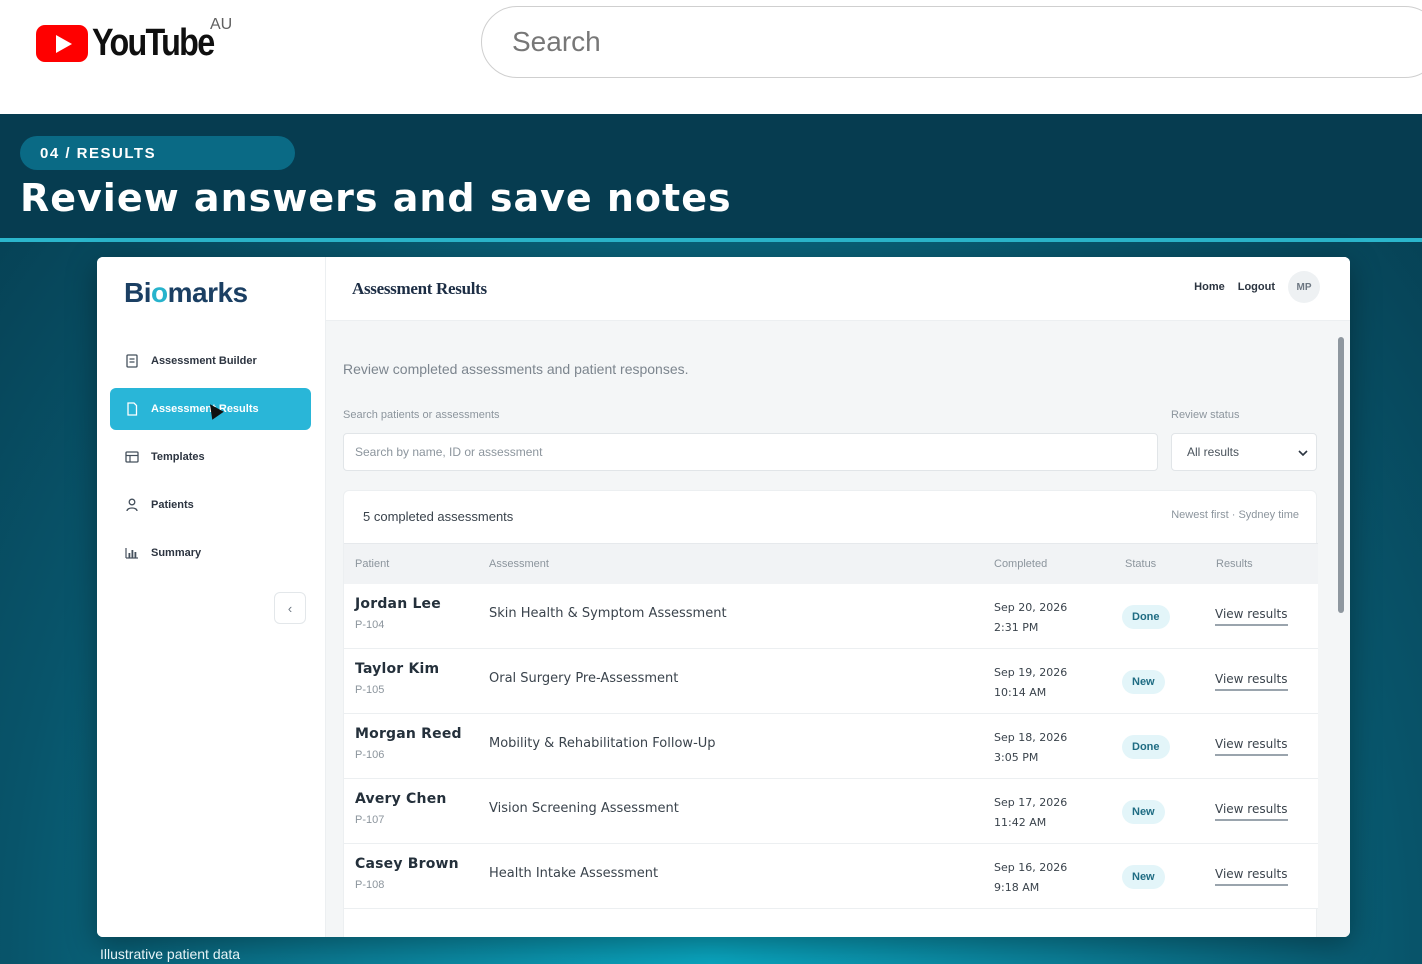 This screenshot has height=964, width=1422. What do you see at coordinates (159, 292) in the screenshot?
I see `brand-mark-icon: o` at bounding box center [159, 292].